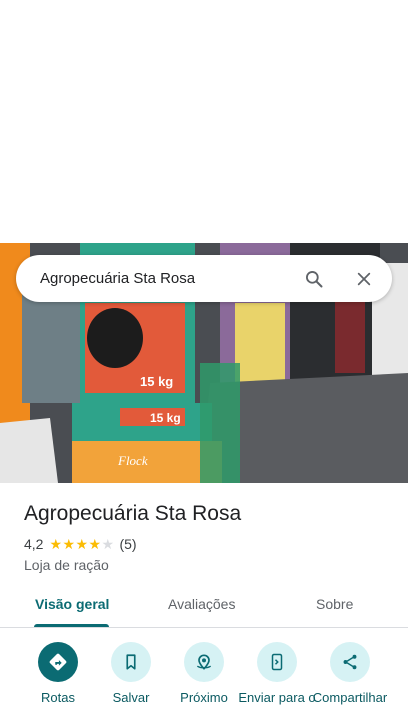 The image size is (408, 726). Describe the element at coordinates (165, 418) in the screenshot. I see `bag-weight-label-2: 15 kg` at that location.